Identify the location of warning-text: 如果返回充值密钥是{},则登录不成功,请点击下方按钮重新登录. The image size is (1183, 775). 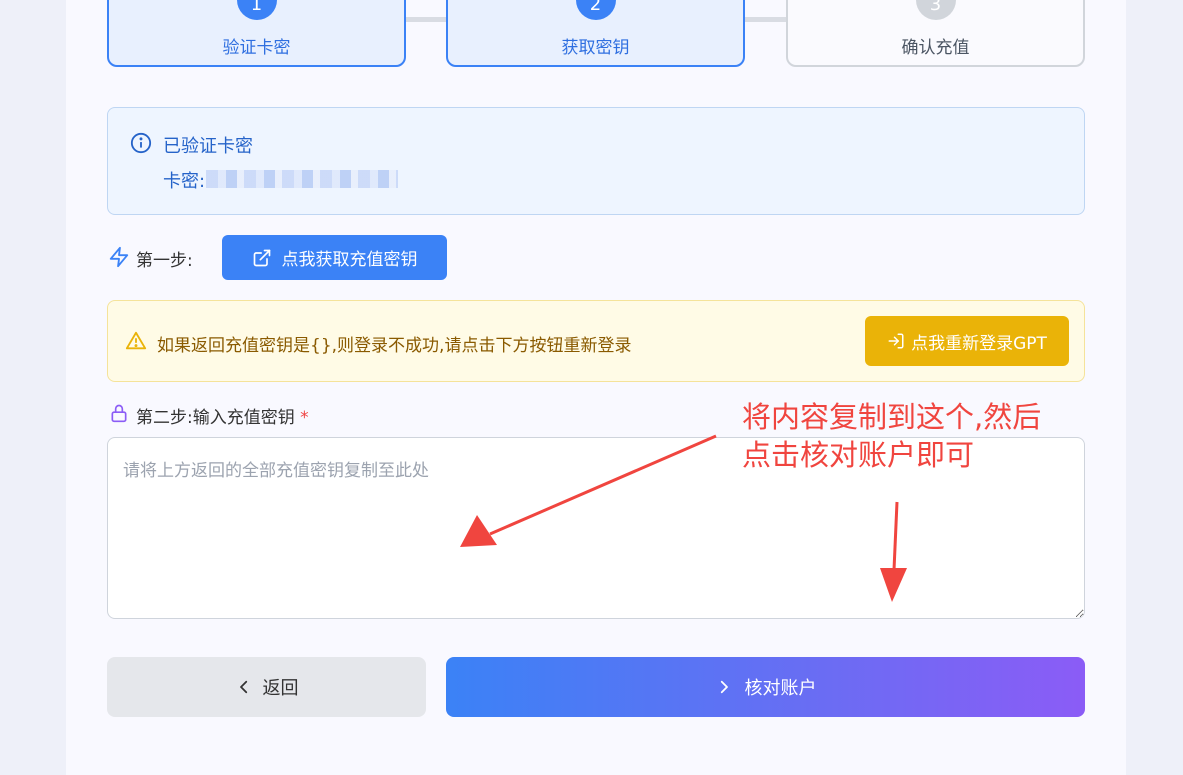
(394, 346).